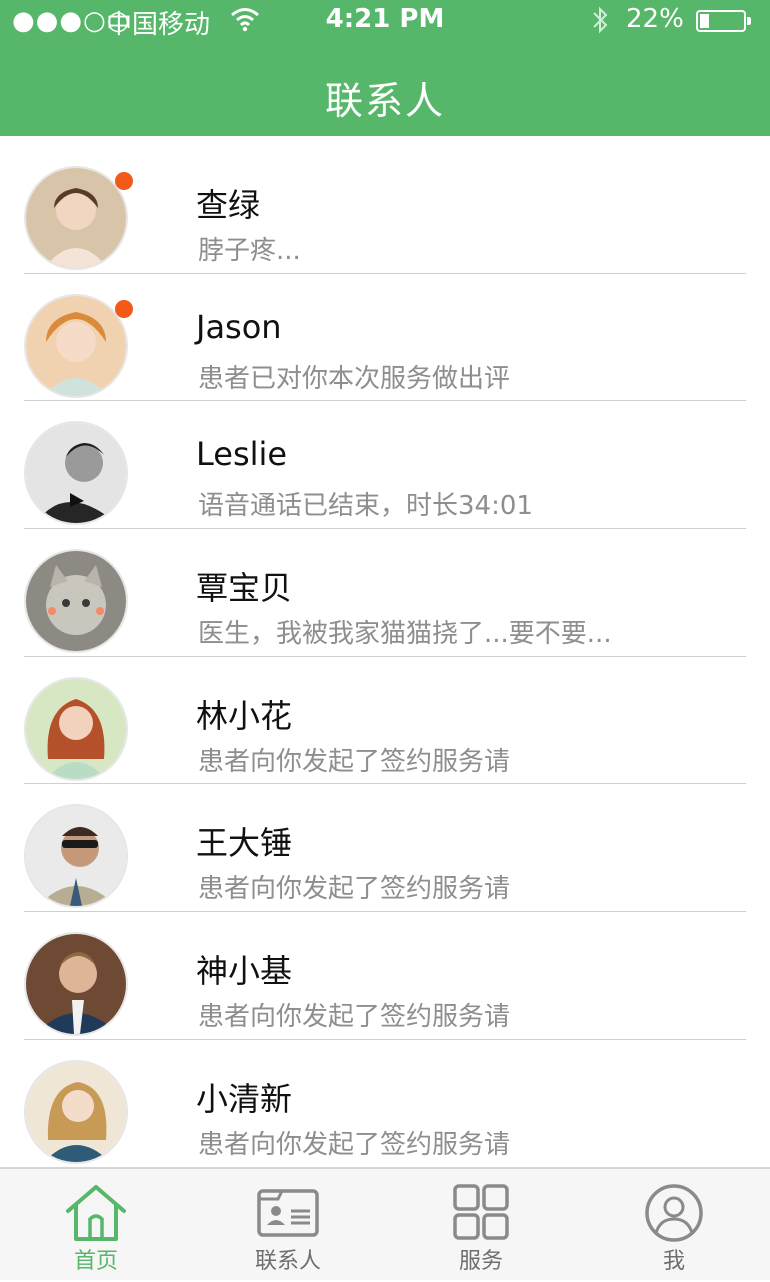 This screenshot has height=1282, width=770. I want to click on contact-row: 小清新 患者向你发起了签约服务请, so click(385, 1104).